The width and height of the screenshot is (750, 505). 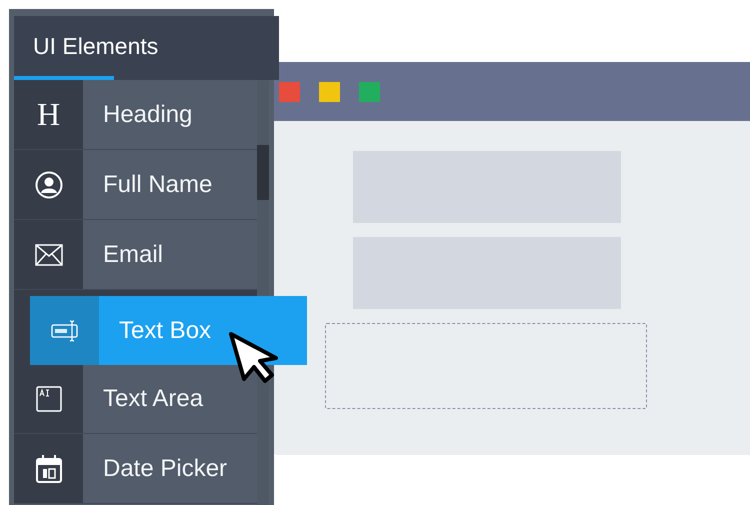 What do you see at coordinates (48, 184) in the screenshot?
I see `person-icon` at bounding box center [48, 184].